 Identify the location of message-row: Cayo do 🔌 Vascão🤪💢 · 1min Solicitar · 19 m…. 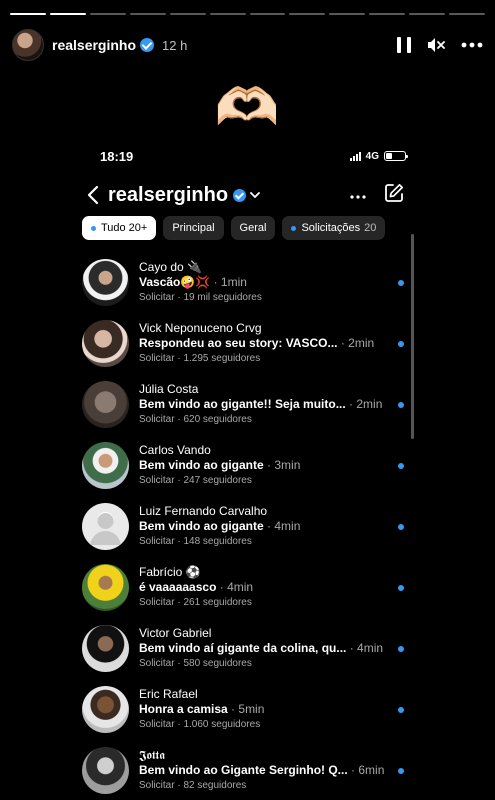
(249, 282).